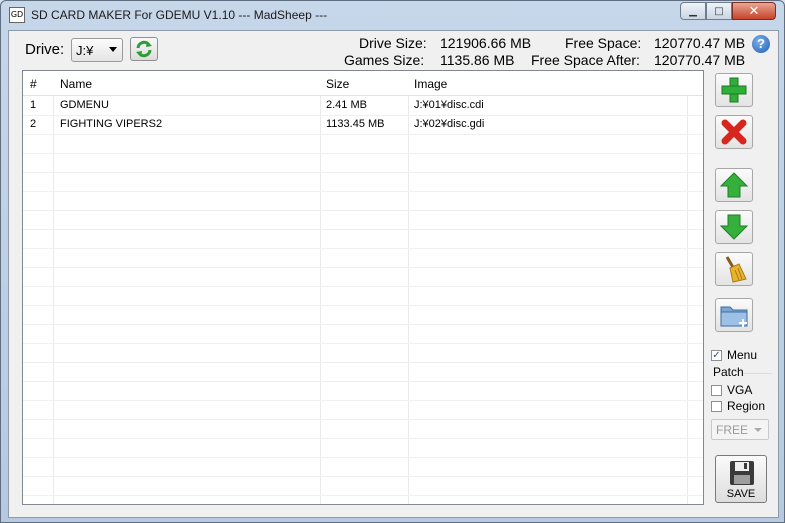  What do you see at coordinates (758, 373) in the screenshot?
I see `group-divider` at bounding box center [758, 373].